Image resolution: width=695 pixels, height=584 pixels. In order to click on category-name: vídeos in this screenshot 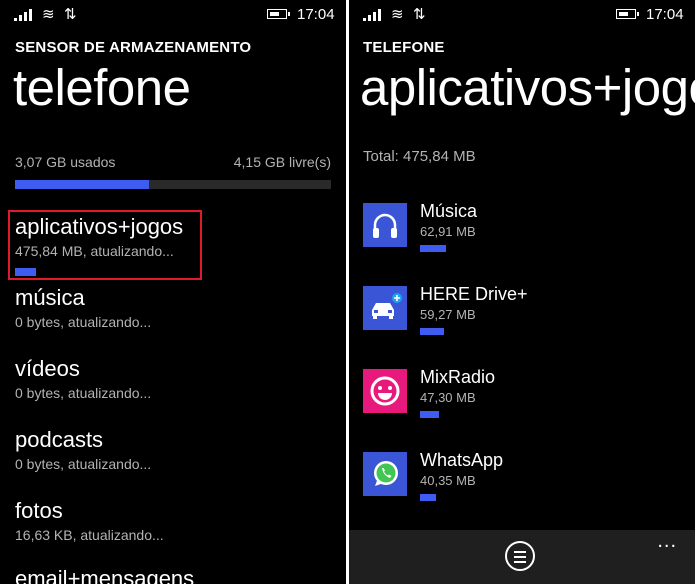, I will do `click(47, 368)`.